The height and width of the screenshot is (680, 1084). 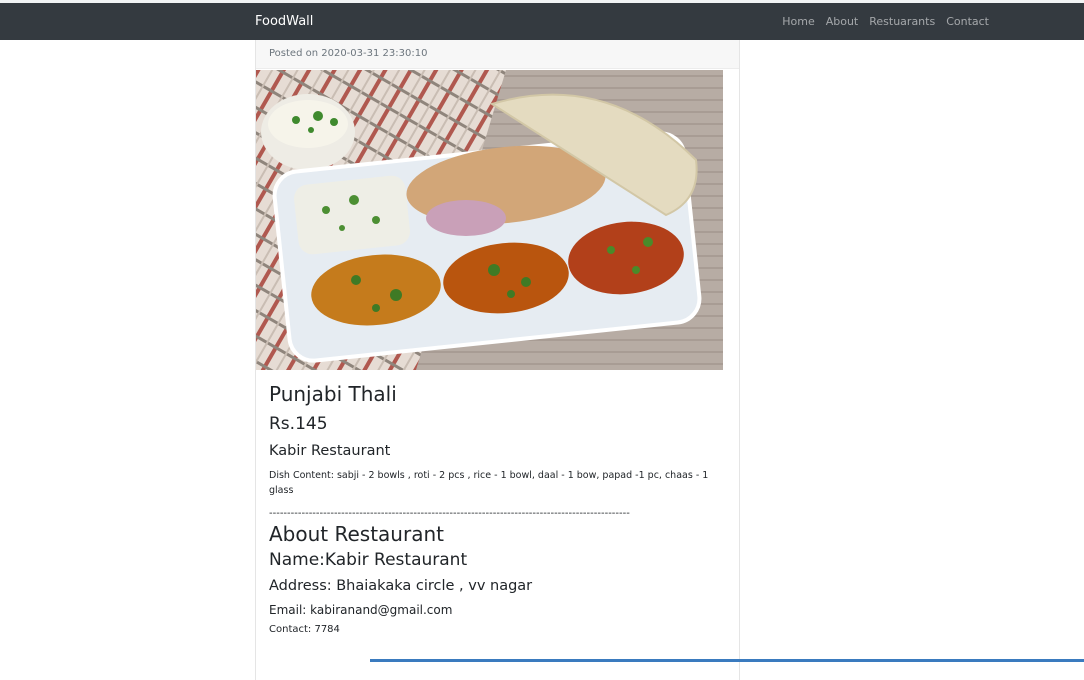 I want to click on restaurant-name: Name:Kabir Restaurant, so click(x=368, y=559).